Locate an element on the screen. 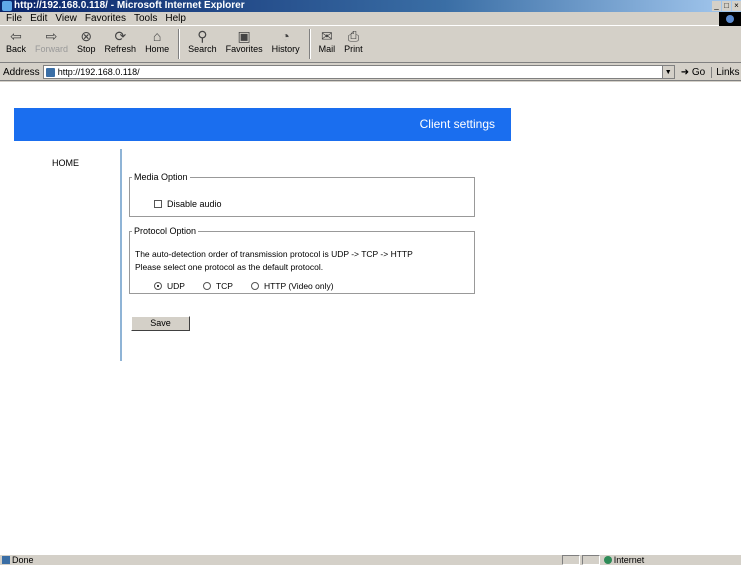  mail-icon: ✉ is located at coordinates (327, 36).